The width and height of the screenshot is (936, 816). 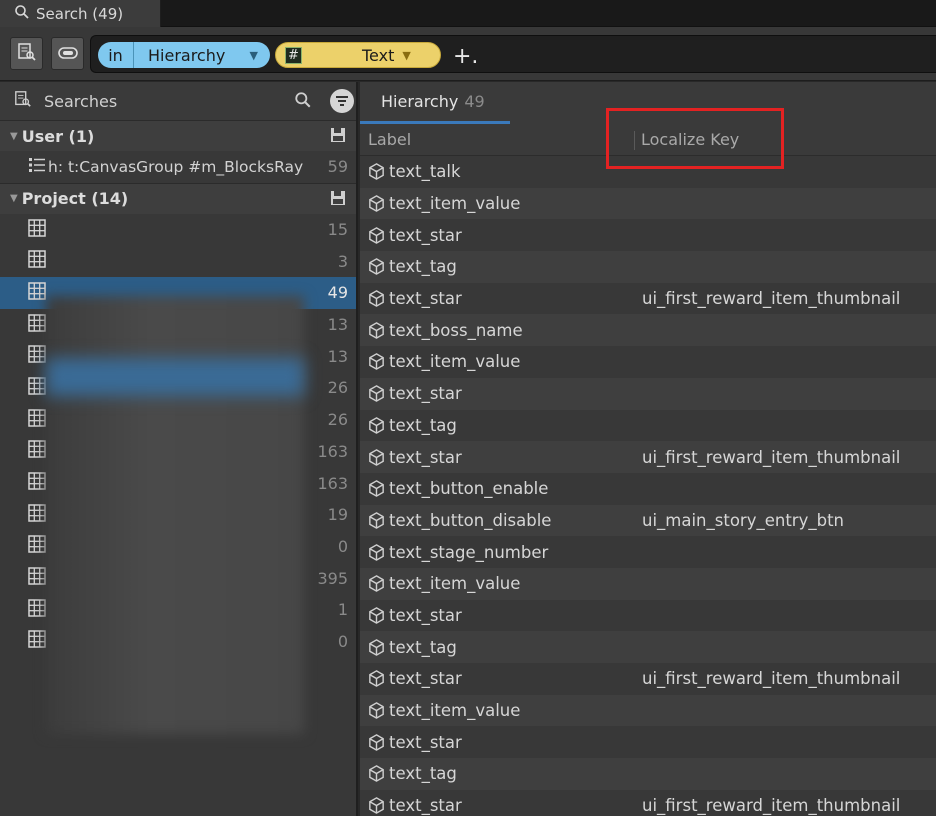 What do you see at coordinates (456, 330) in the screenshot?
I see `row-label: text_boss_name` at bounding box center [456, 330].